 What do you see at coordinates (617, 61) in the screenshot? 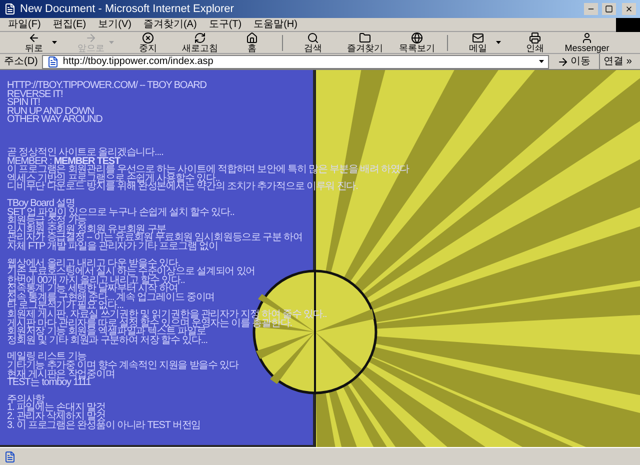
I see `links-button: 연결 »` at bounding box center [617, 61].